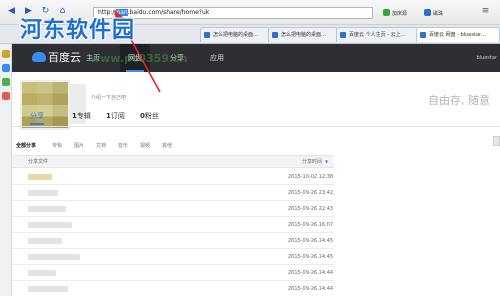 This screenshot has height=296, width=500. I want to click on stat-fans-label: 粉丝, so click(151, 116).